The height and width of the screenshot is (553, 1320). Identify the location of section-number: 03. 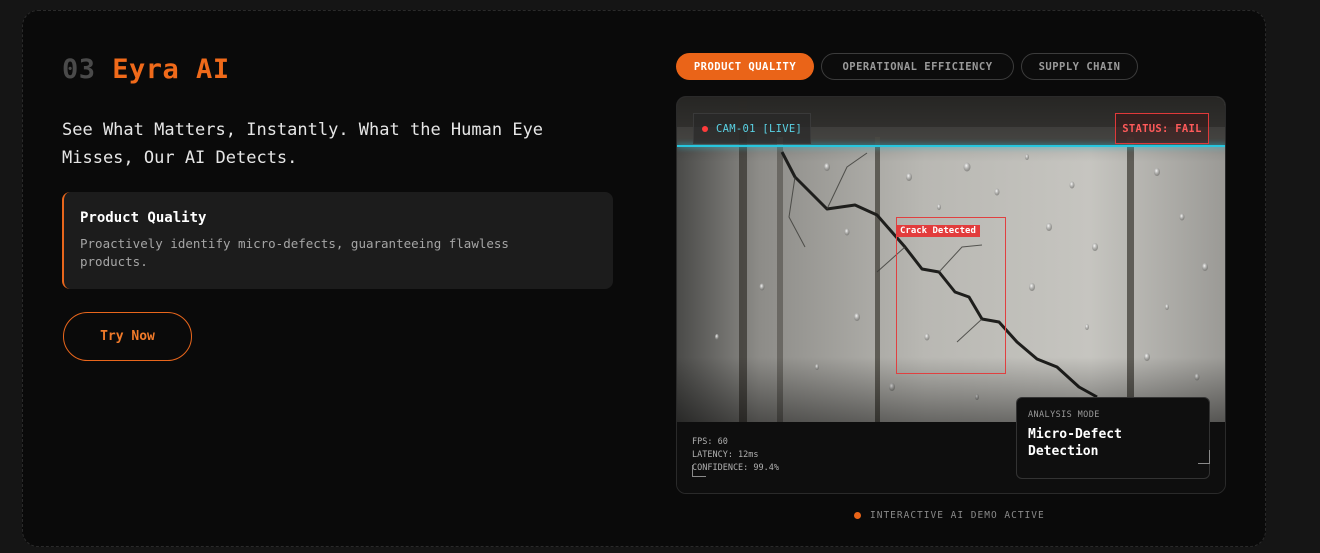
(79, 69).